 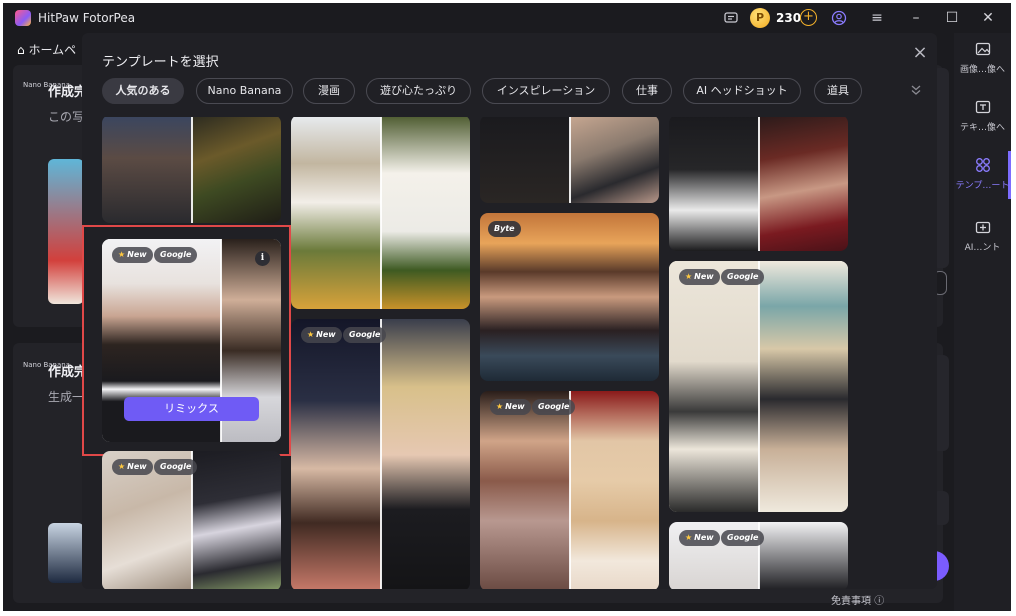 I want to click on rail-item-template: テンプ…ート, so click(x=982, y=175).